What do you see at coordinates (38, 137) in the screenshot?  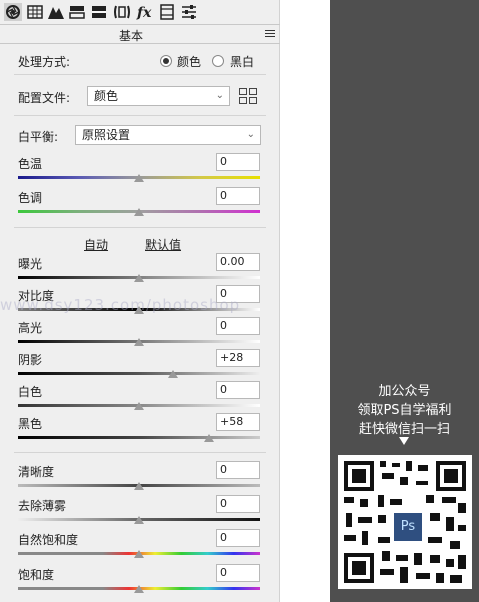 I see `white-balance-label: 白平衡:` at bounding box center [38, 137].